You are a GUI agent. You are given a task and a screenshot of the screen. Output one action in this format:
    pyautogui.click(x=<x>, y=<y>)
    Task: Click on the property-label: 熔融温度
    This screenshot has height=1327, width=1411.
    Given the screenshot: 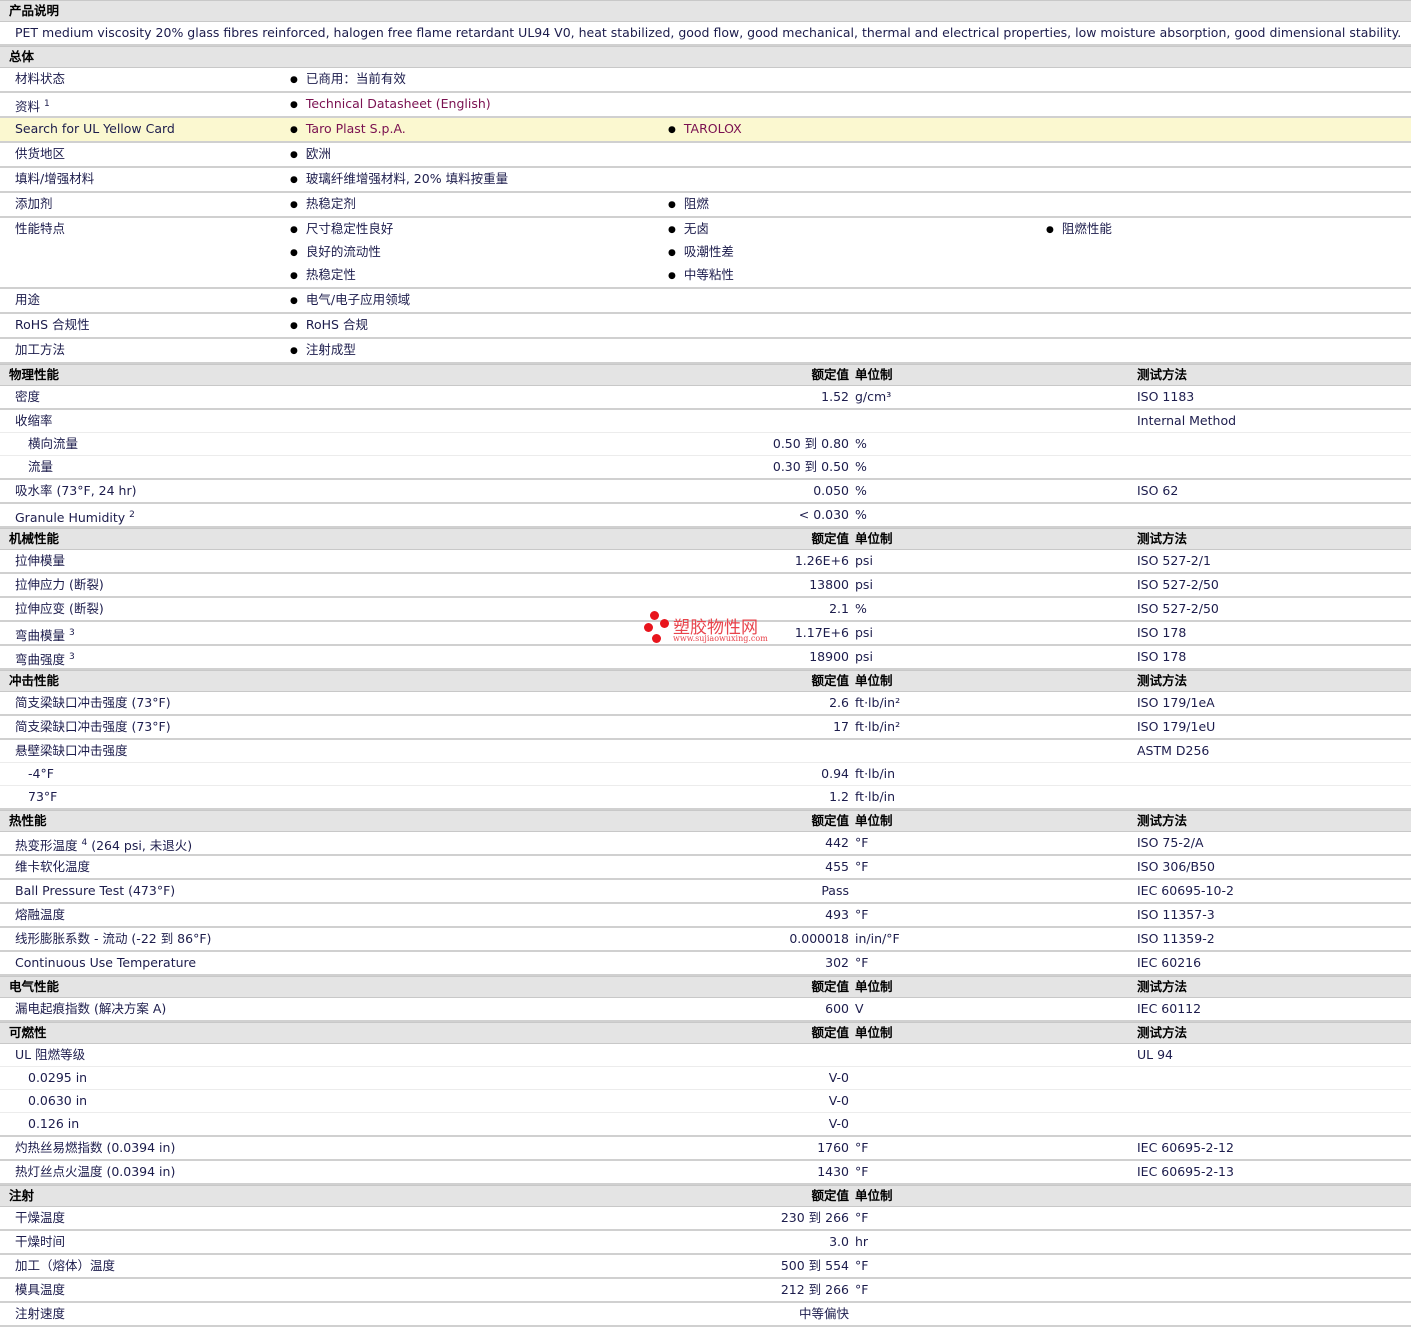 What is the action you would take?
    pyautogui.click(x=40, y=915)
    